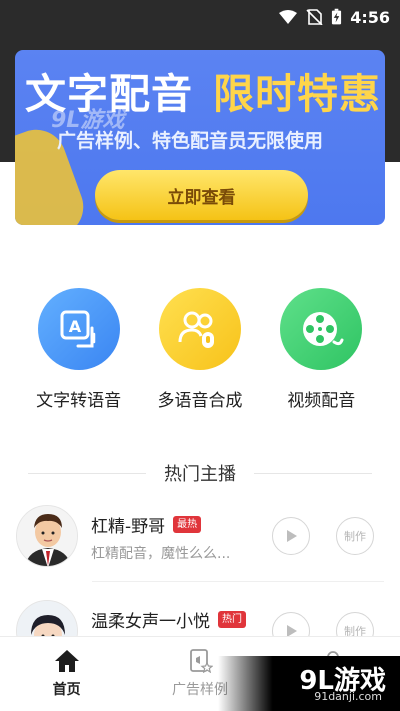 The width and height of the screenshot is (400, 711). I want to click on status-bar: 4:56, so click(200, 17).